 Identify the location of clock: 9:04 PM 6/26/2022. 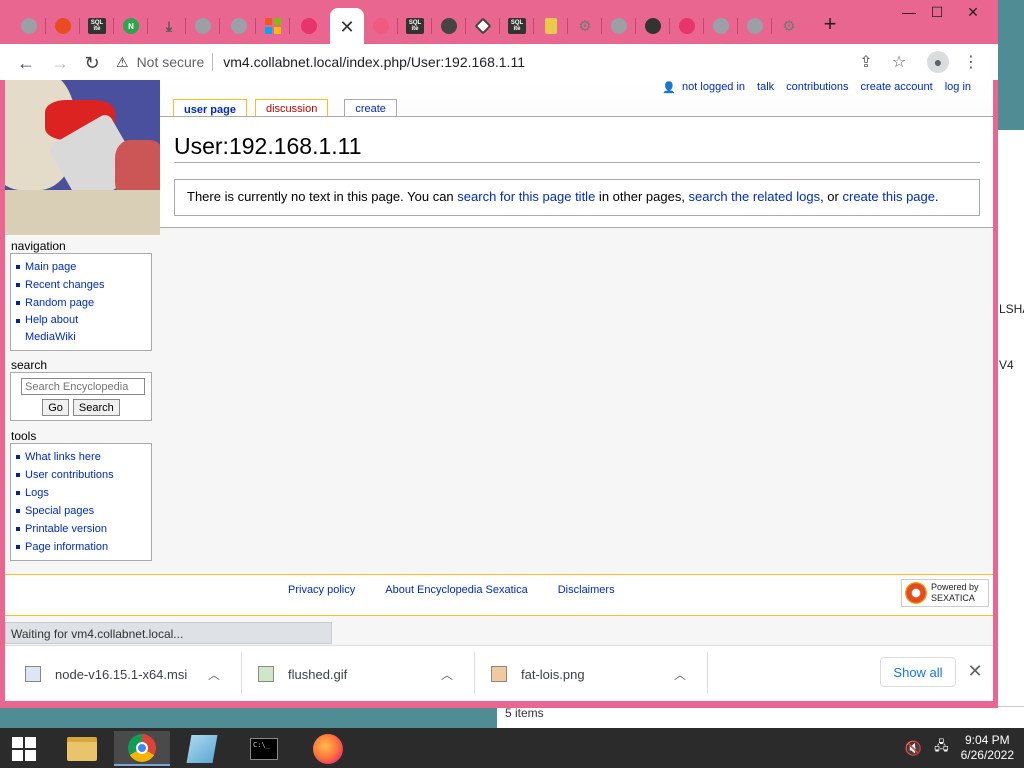
(987, 748).